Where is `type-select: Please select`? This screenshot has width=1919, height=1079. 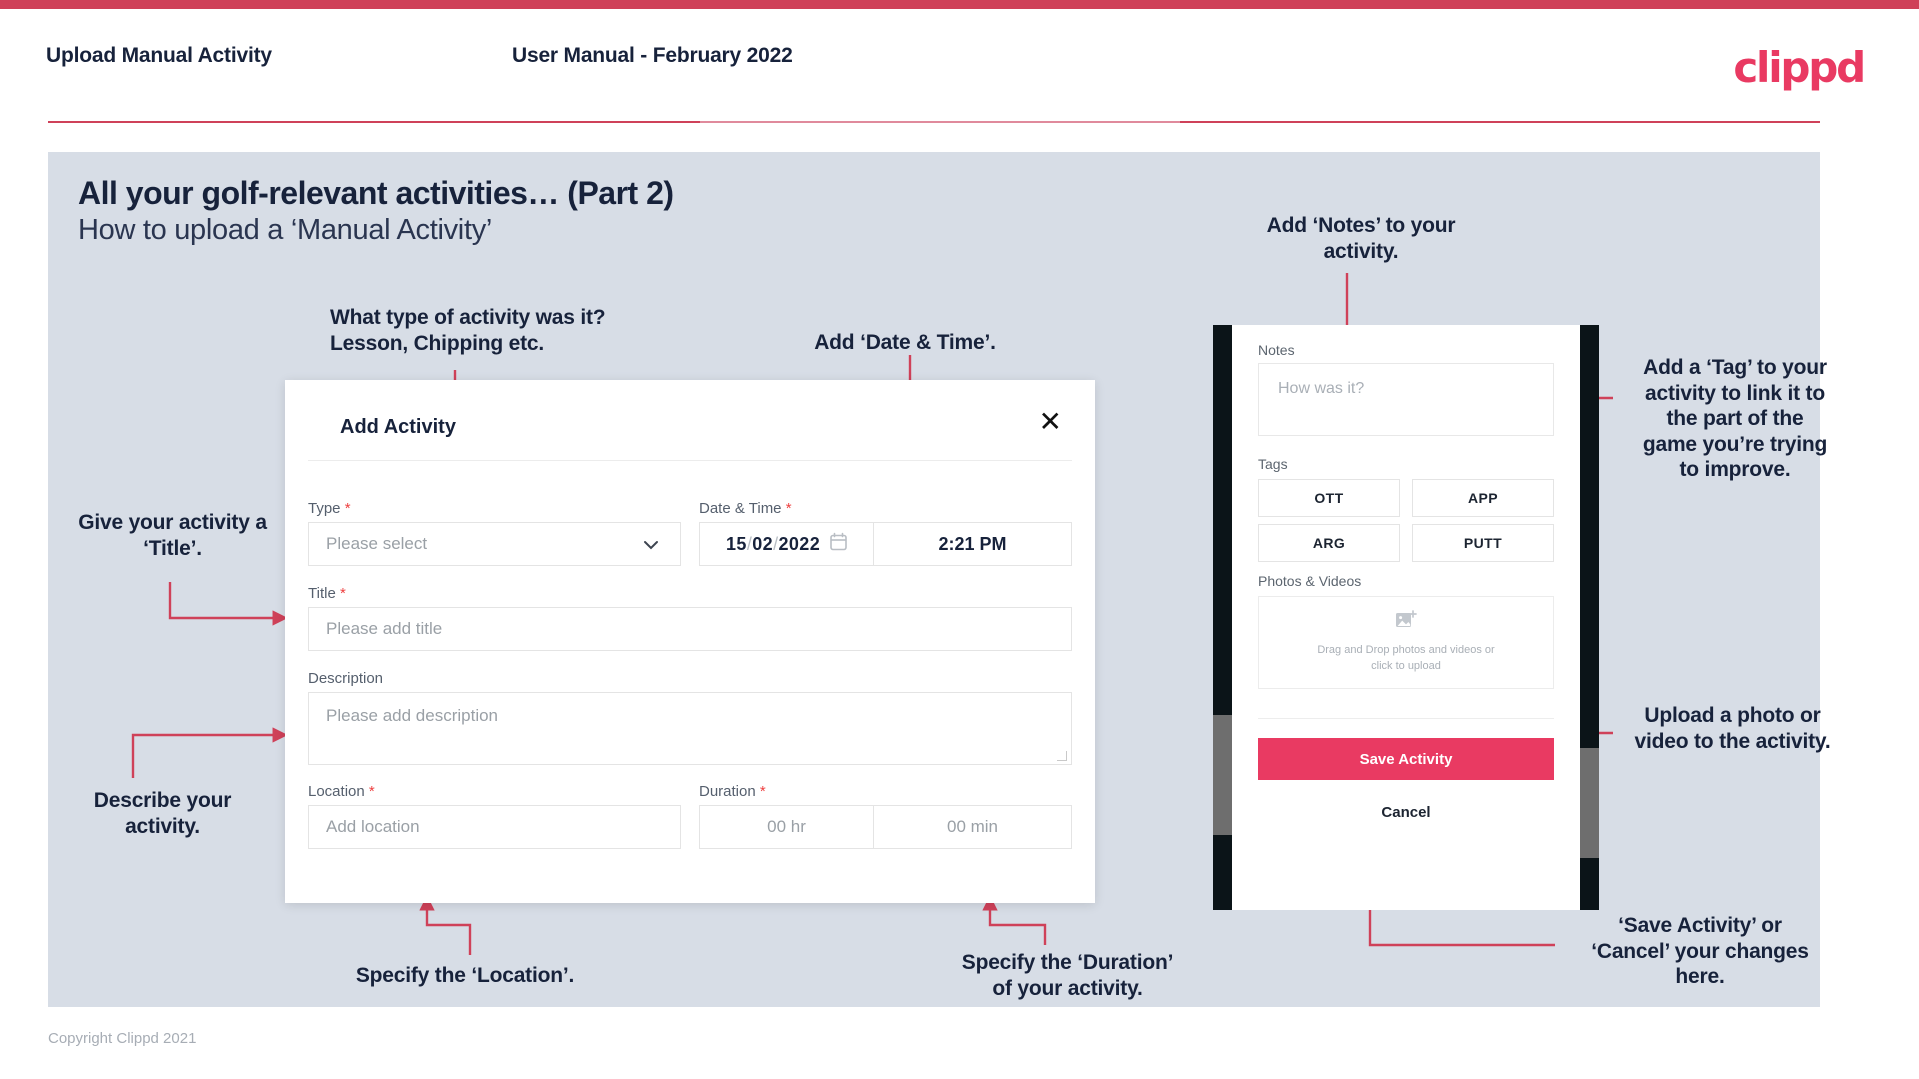 type-select: Please select is located at coordinates (494, 544).